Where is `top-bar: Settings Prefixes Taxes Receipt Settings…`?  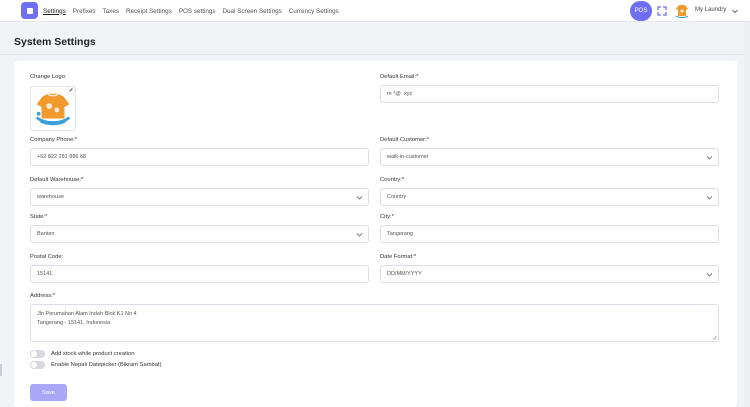 top-bar: Settings Prefixes Taxes Receipt Settings… is located at coordinates (375, 11).